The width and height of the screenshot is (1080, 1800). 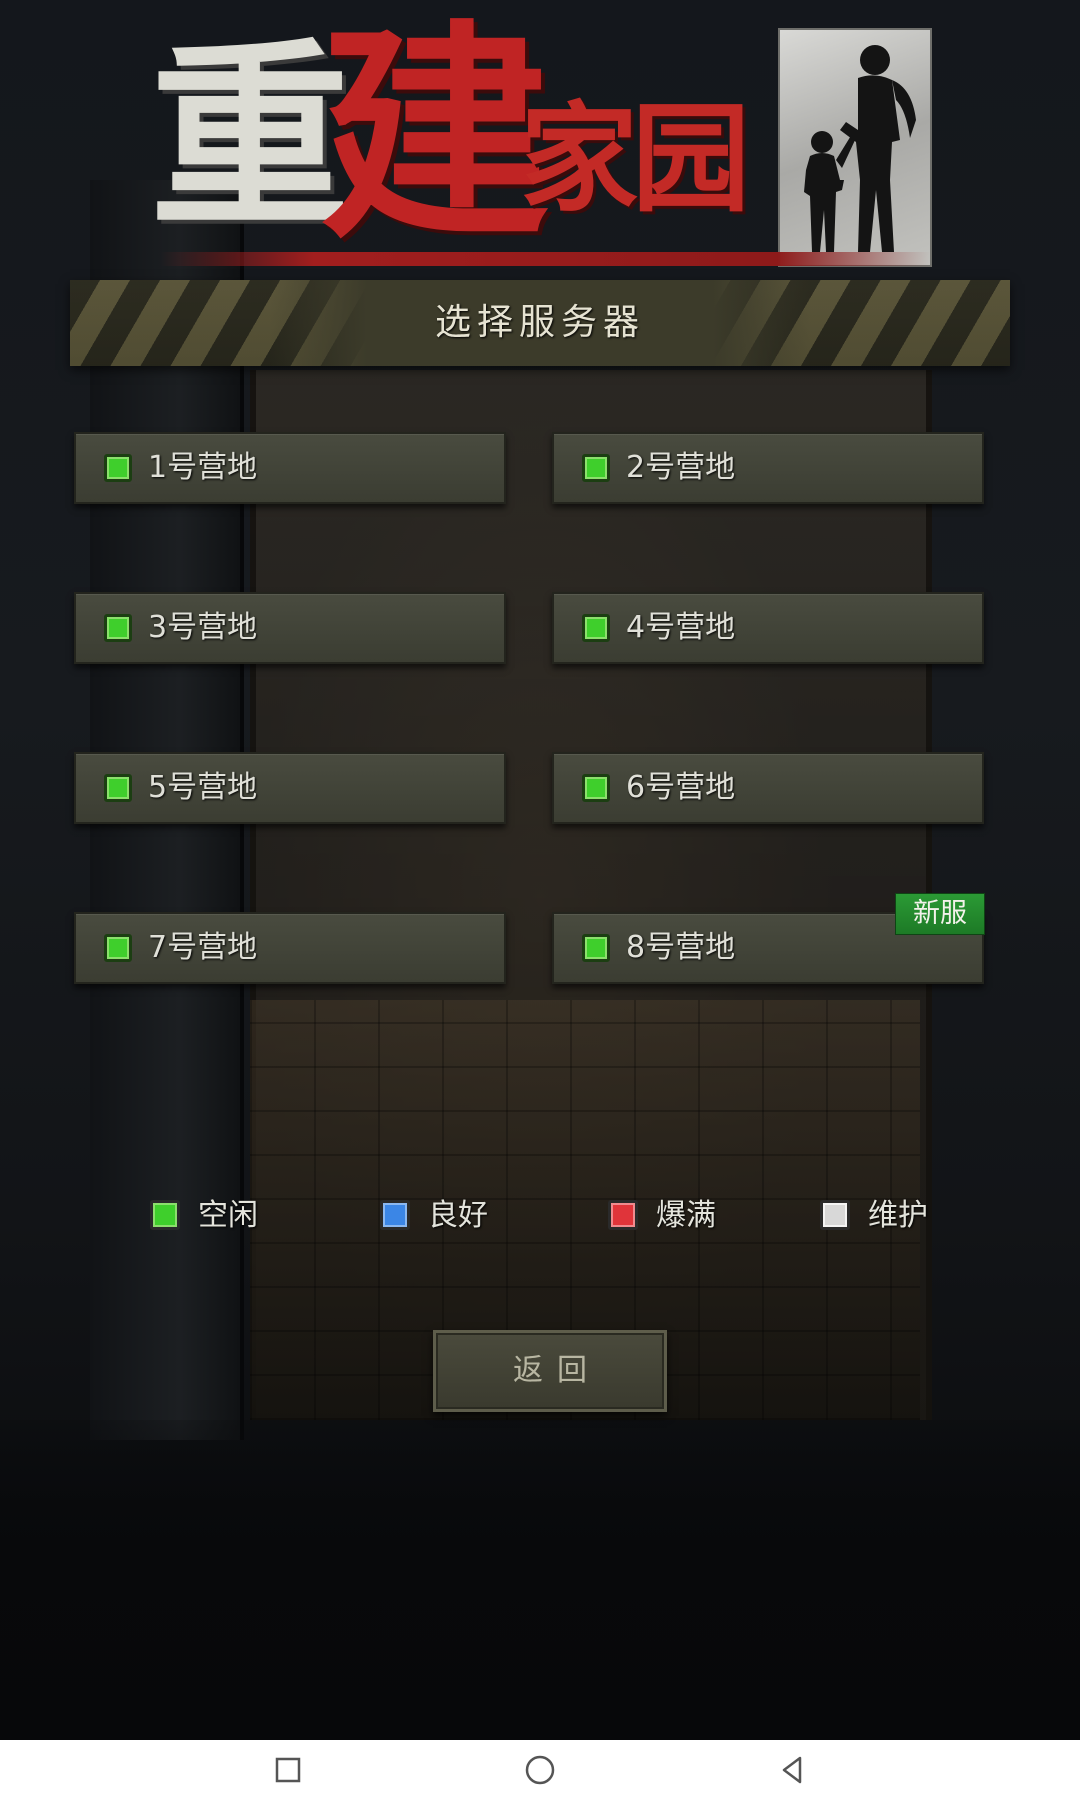 What do you see at coordinates (290, 948) in the screenshot?
I see `server-button-7: 7号营地` at bounding box center [290, 948].